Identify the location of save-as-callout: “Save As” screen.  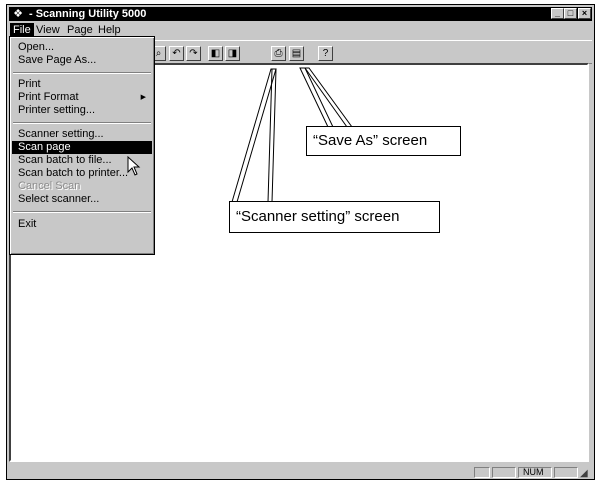
(383, 141).